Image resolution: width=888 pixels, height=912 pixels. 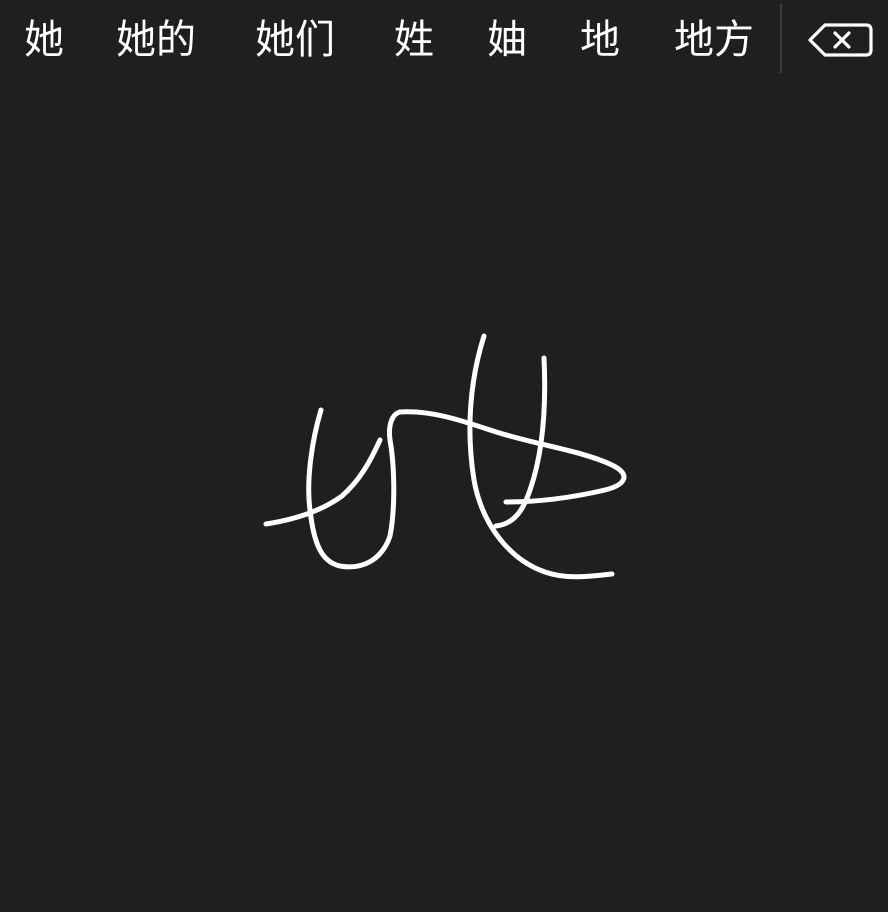 I want to click on candidate-5: 妯, so click(x=507, y=40).